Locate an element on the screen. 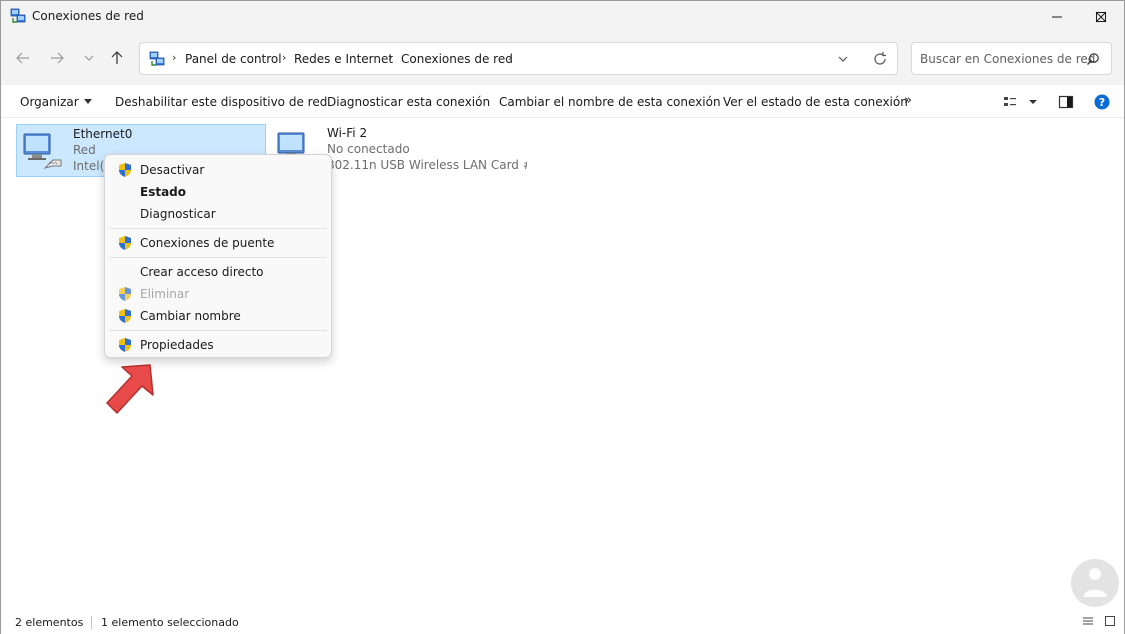 The image size is (1125, 634). status-bar: 2 elementos 1 elemento seleccionado is located at coordinates (562, 621).